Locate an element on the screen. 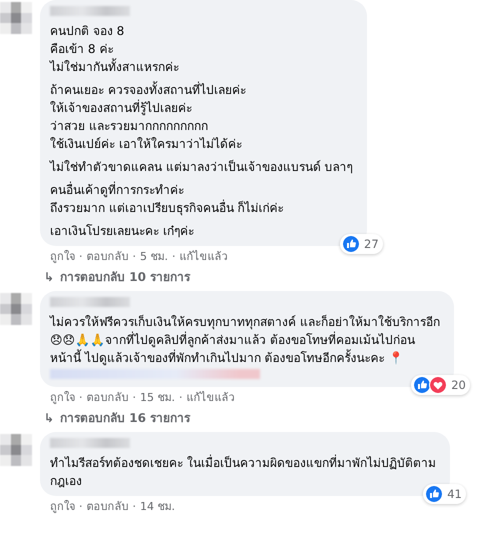 This screenshot has width=500, height=540. comment-text: ไม่ควรให้ฟรีควรเก็บเงินให้ครบทุกบาททุกสตางค์ และก็อย่าให้มาใช้บริการอีก 😞😞🙏🙏จากที่ไปดูคลิปที่ลูกค้าส่งมาแล้ว ต้องขอโทษที่คอมเม้นไปก่อน หน้านี้ ไปดูแล้วเจ้าของที่พักทำเกินไปมาก ต้องขอโทษอีกครั้งนะคะ 📍 is located at coordinates (245, 340).